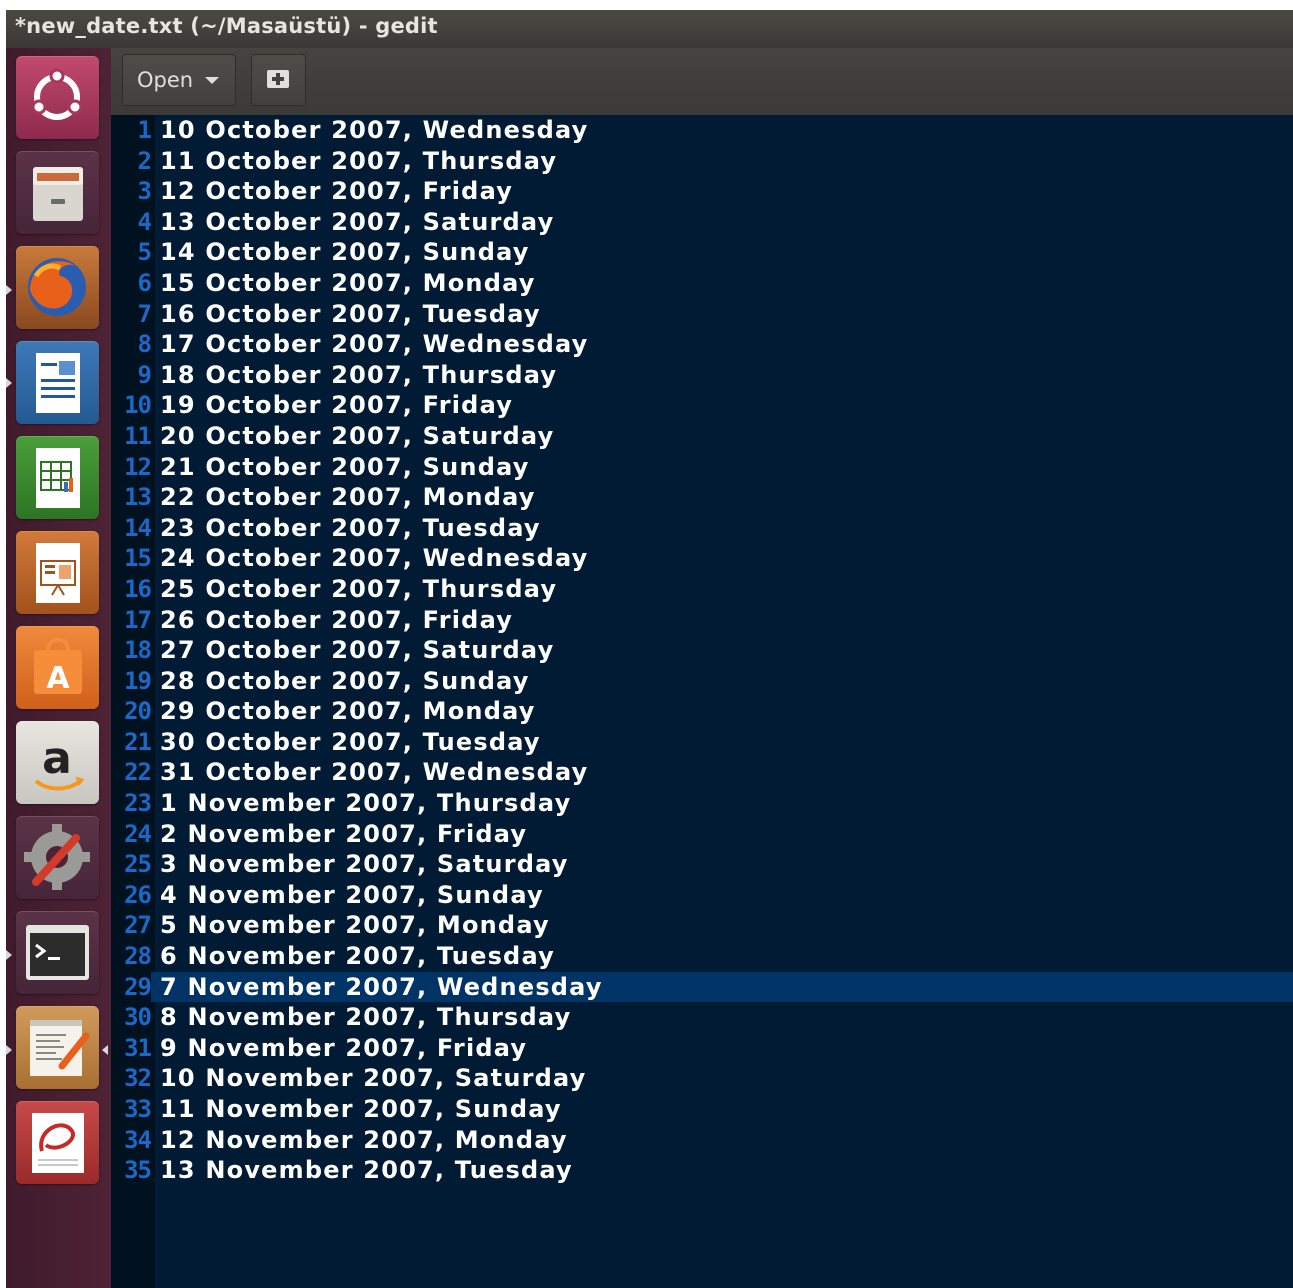 The width and height of the screenshot is (1293, 1288). Describe the element at coordinates (702, 1048) in the screenshot. I see `editor-line: 31 9 November 2007, Friday` at that location.